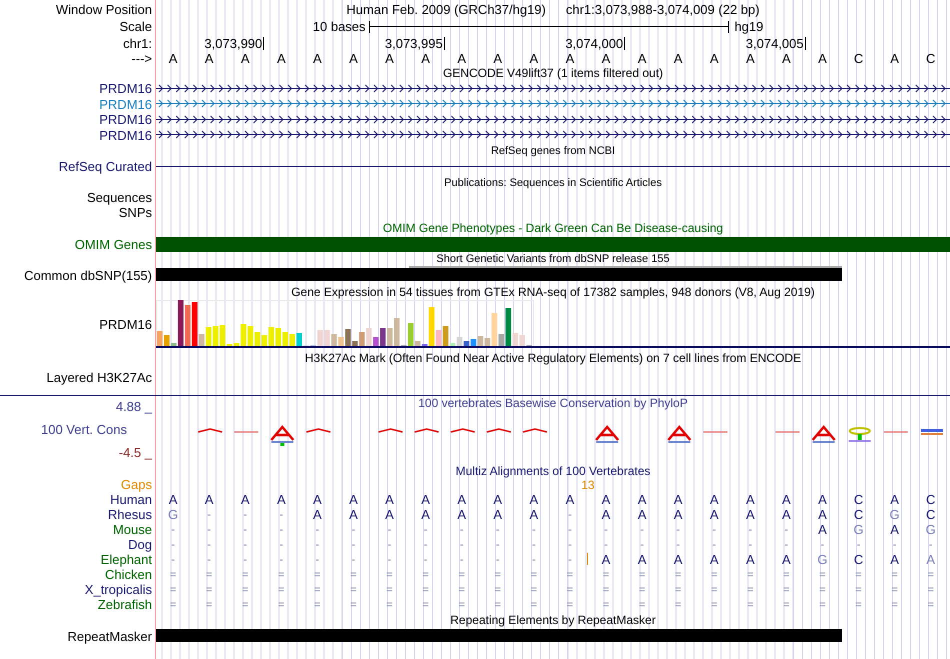  I want to click on species-label: Elephant, so click(127, 559).